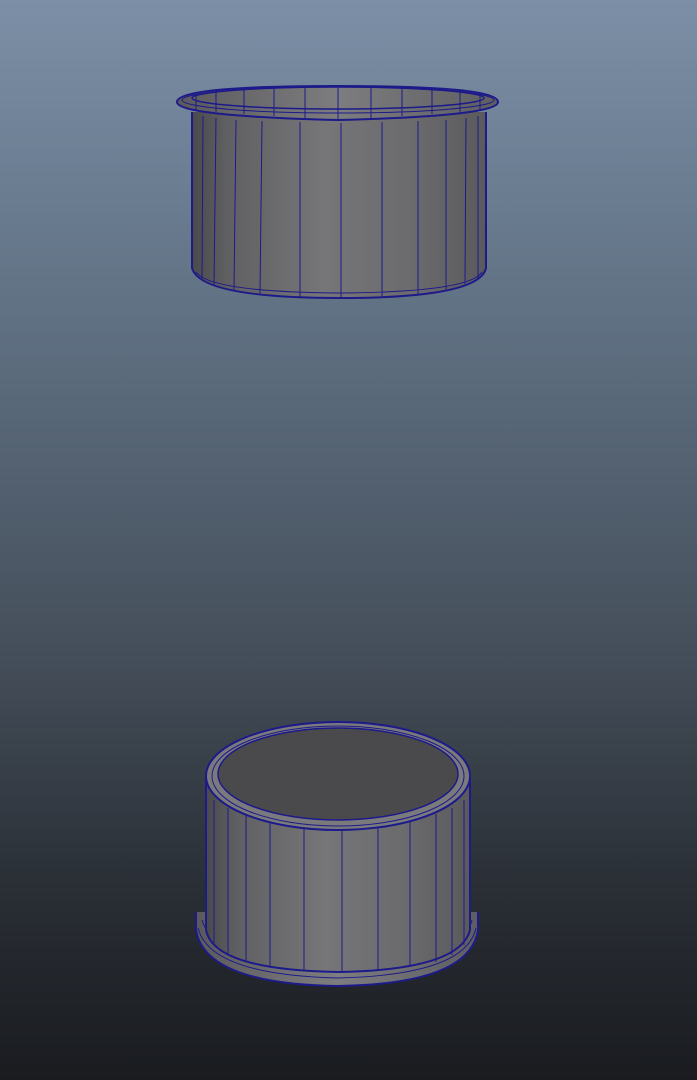 The height and width of the screenshot is (1080, 697). What do you see at coordinates (337, 854) in the screenshot?
I see `lid-mesh` at bounding box center [337, 854].